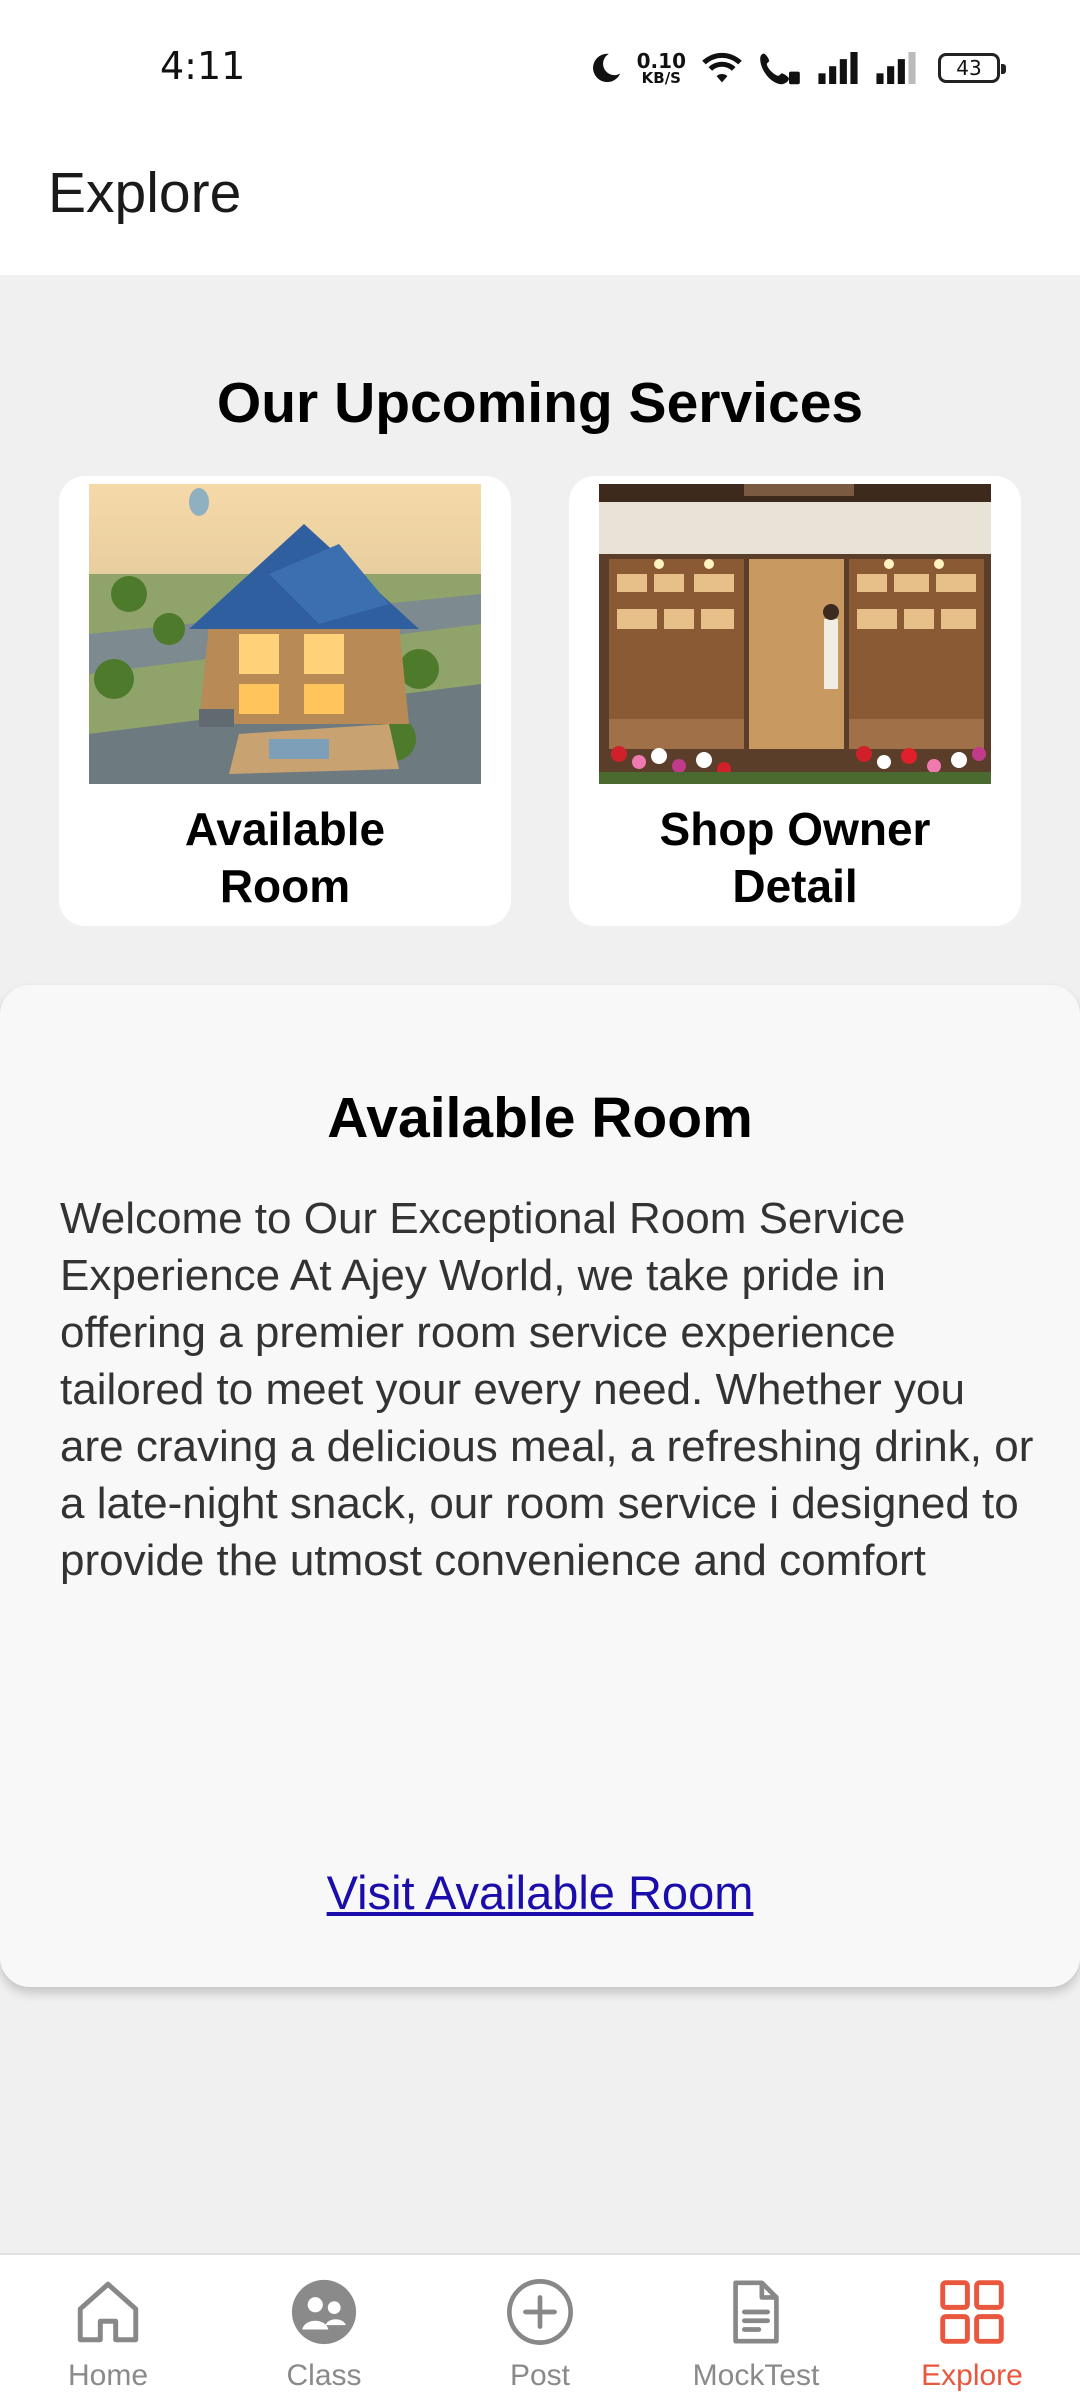  Describe the element at coordinates (795, 829) in the screenshot. I see `service-card-label-line1: Shop Owner` at that location.